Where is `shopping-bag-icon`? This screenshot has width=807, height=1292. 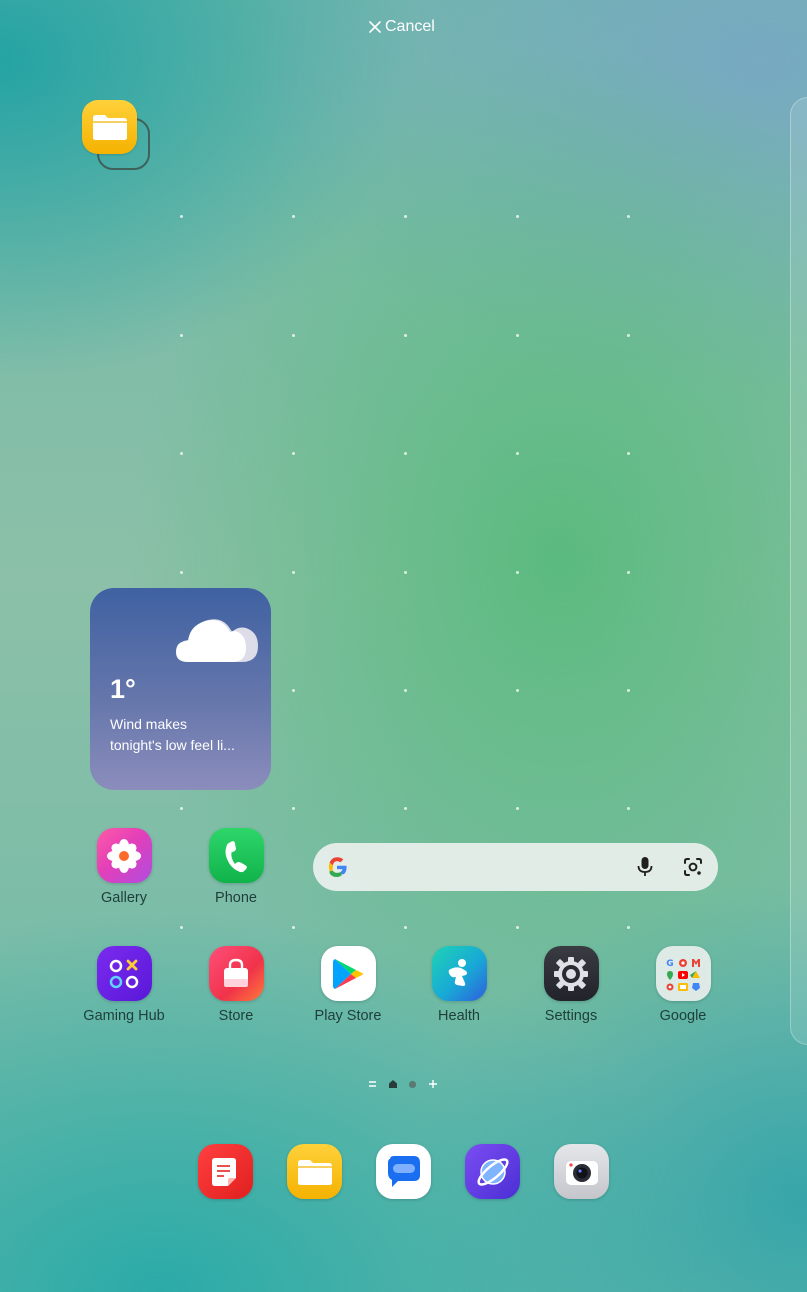
shopping-bag-icon is located at coordinates (236, 973).